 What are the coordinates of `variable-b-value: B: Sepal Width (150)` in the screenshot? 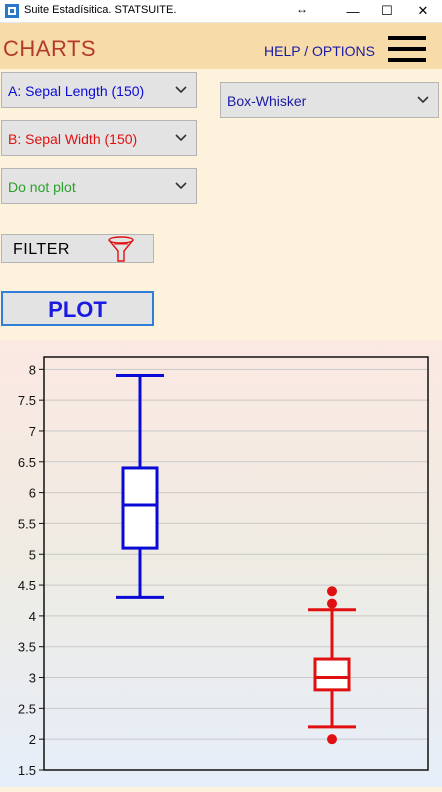 It's located at (73, 139).